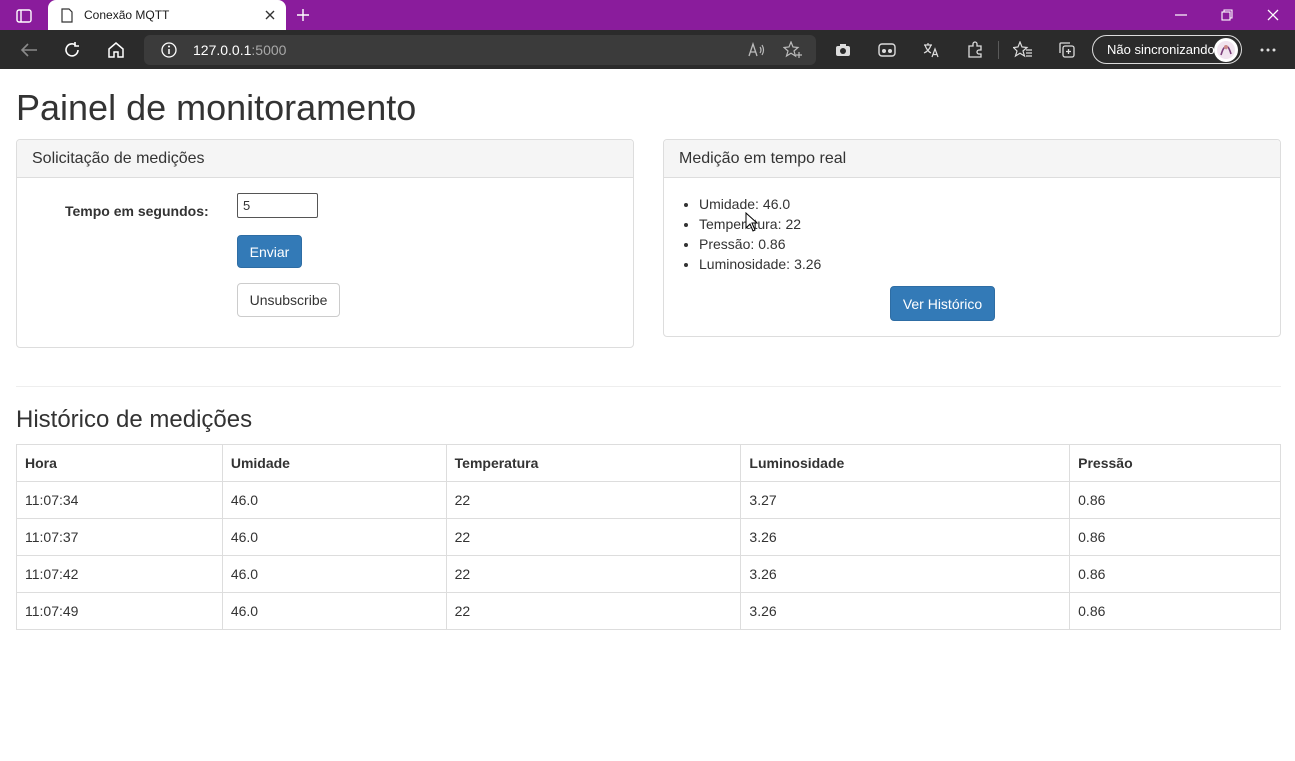 The height and width of the screenshot is (761, 1295). I want to click on extensions-puzzle-icon, so click(975, 50).